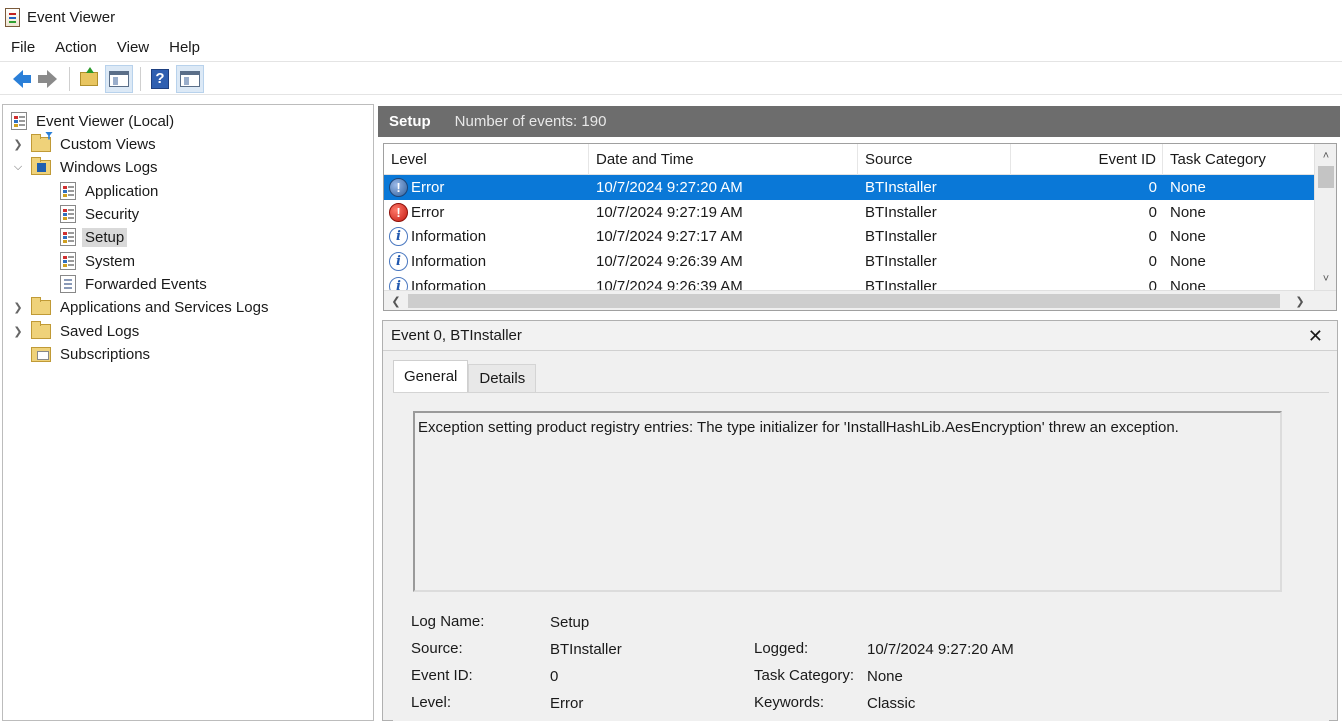 The height and width of the screenshot is (721, 1342). What do you see at coordinates (669, 237) in the screenshot?
I see `cell-datetime: 10/7/2024 9:27:17 AM` at bounding box center [669, 237].